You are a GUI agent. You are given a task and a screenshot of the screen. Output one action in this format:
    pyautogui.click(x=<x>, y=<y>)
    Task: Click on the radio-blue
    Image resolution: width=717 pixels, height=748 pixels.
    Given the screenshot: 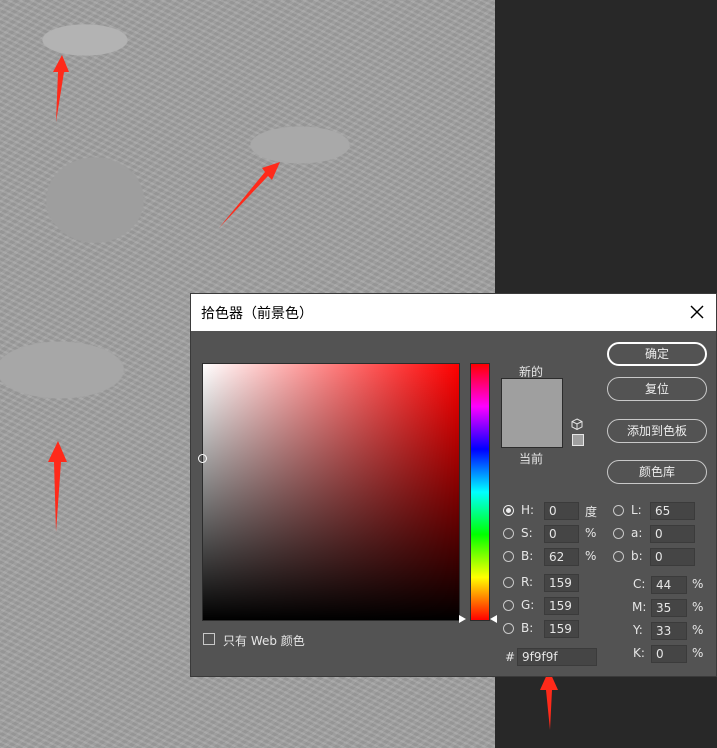 What is the action you would take?
    pyautogui.click(x=508, y=628)
    